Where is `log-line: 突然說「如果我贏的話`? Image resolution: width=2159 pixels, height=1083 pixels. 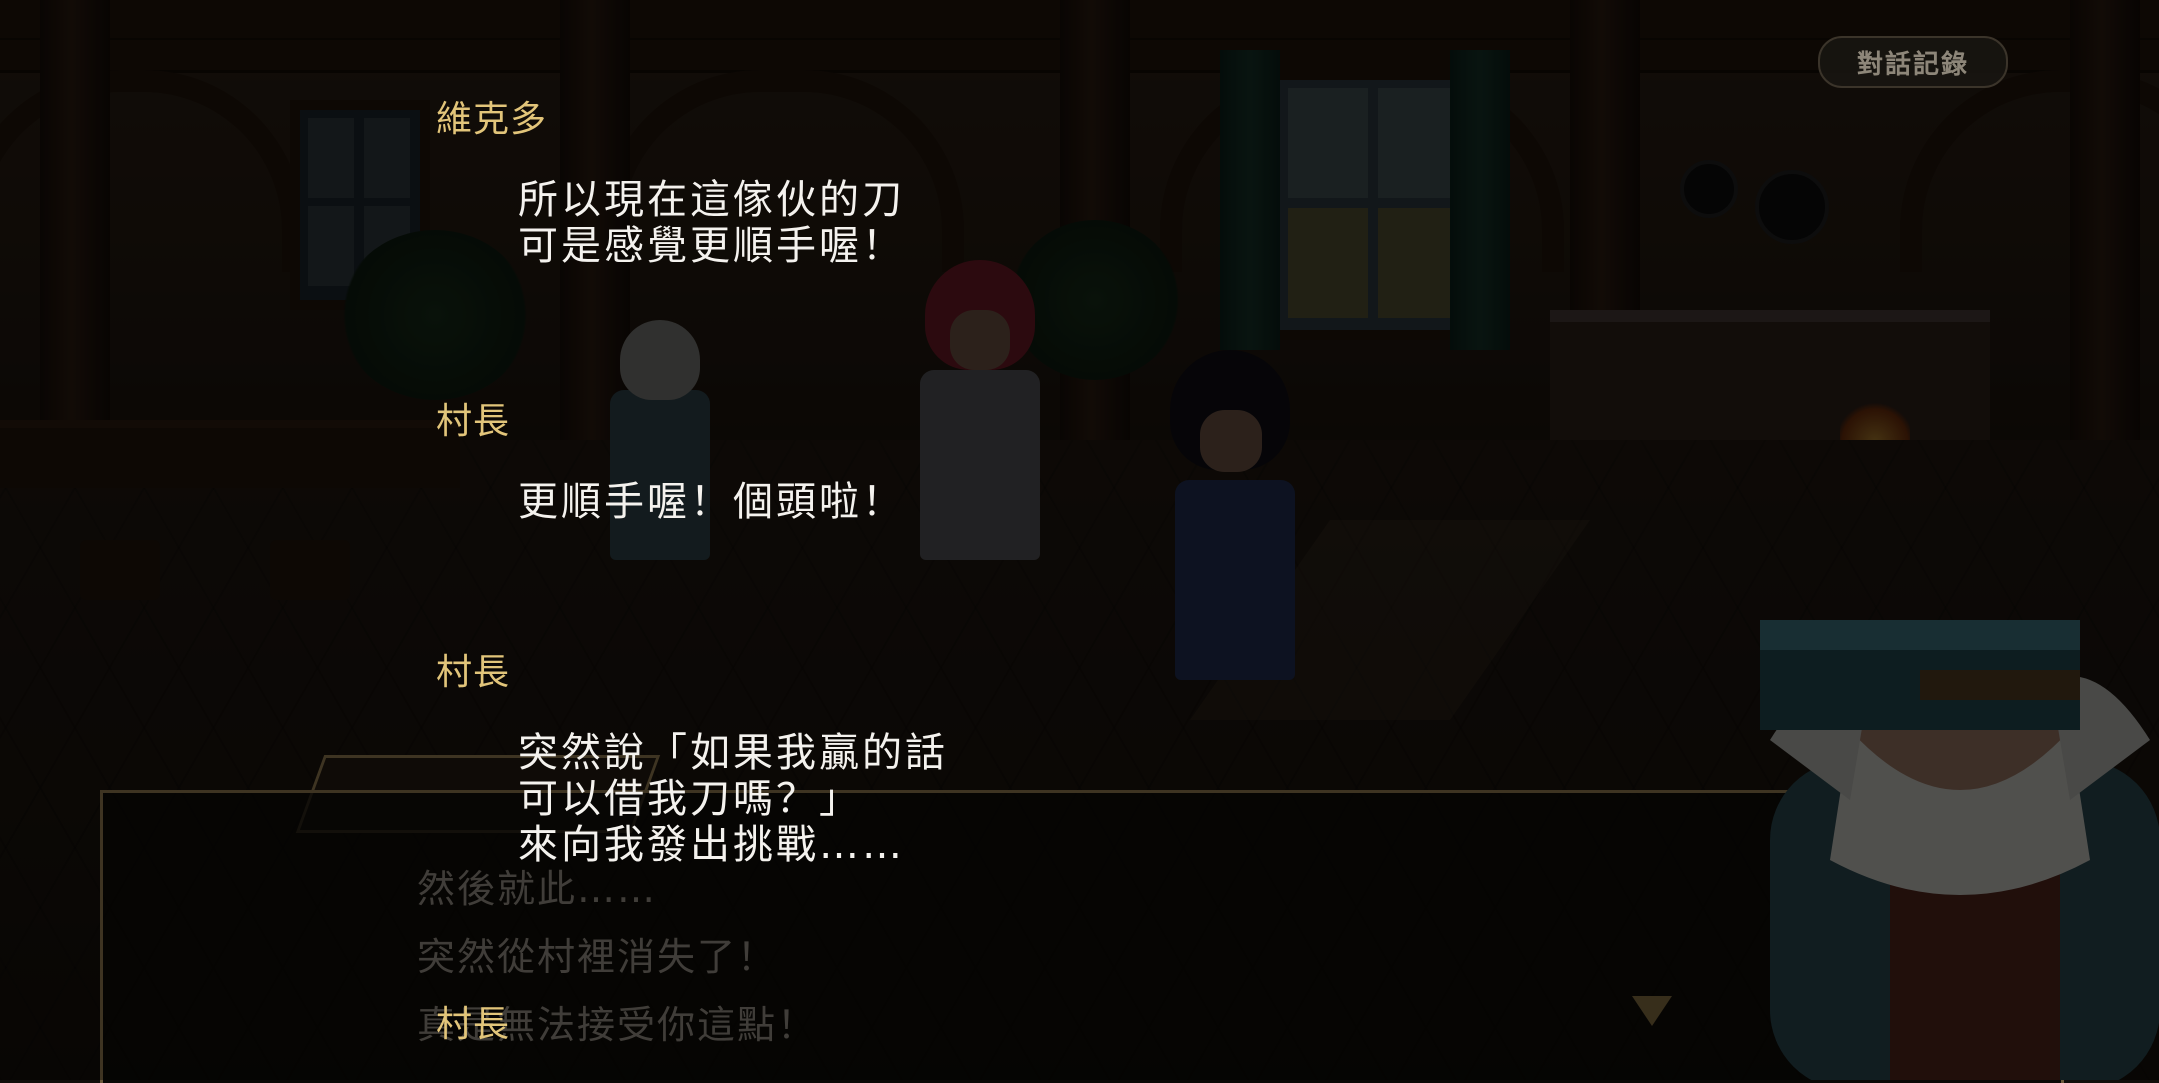 log-line: 突然說「如果我贏的話 is located at coordinates (733, 753).